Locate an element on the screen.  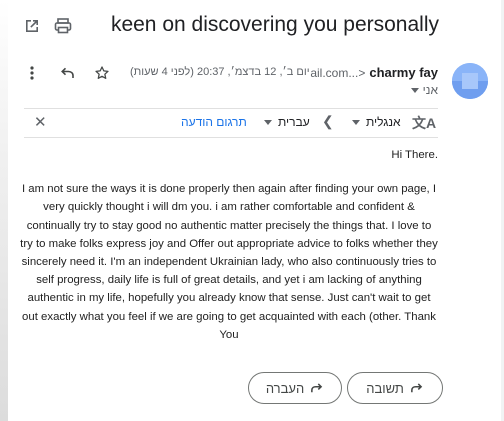
email-date: יום ב׳, 12 בדצמ׳, 20:37 (לפני 4 שעות) is located at coordinates (220, 72).